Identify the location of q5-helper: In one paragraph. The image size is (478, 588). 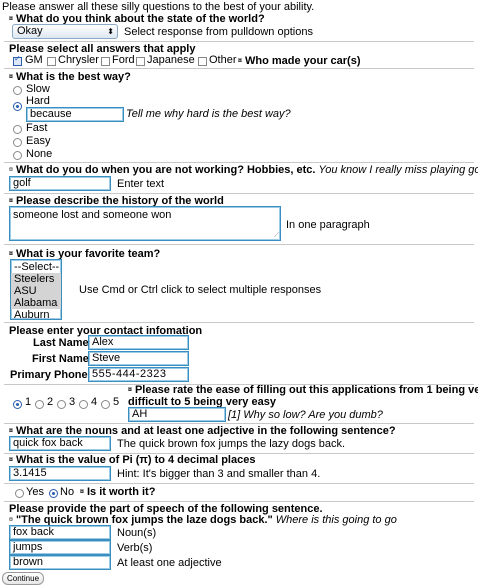
(328, 225).